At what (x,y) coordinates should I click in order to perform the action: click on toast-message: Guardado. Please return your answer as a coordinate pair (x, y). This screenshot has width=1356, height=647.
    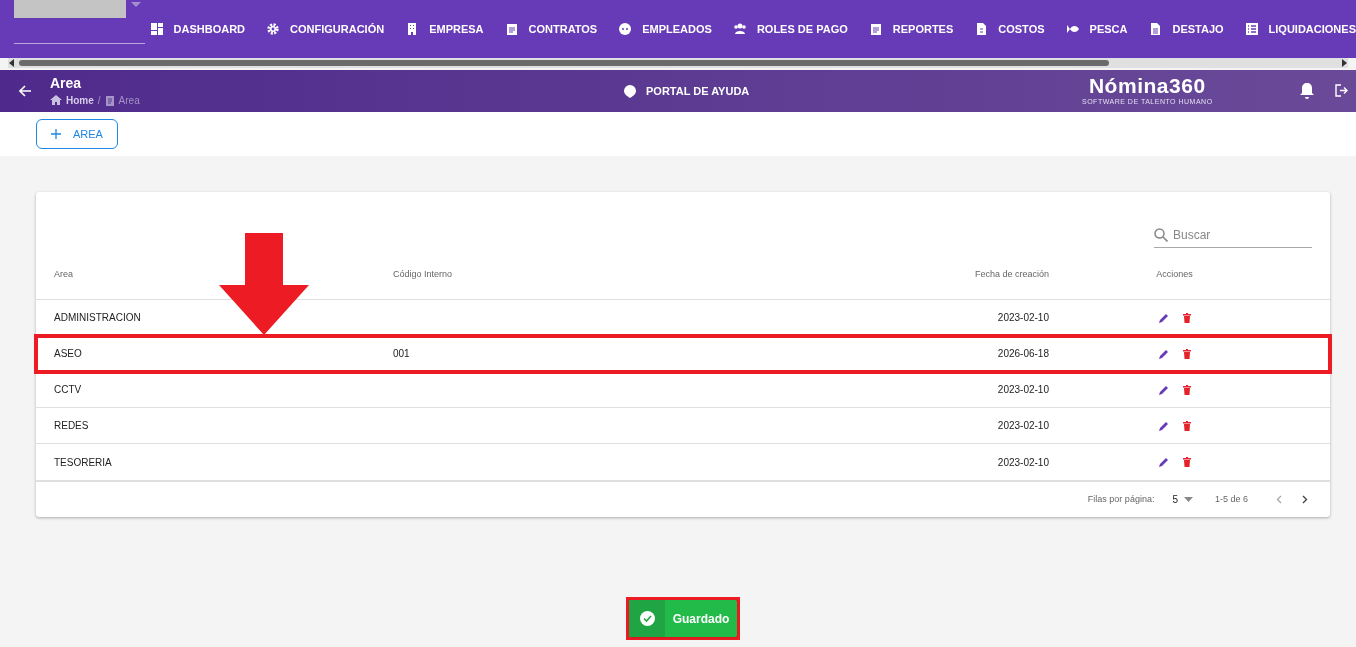
    Looking at the image, I should click on (701, 619).